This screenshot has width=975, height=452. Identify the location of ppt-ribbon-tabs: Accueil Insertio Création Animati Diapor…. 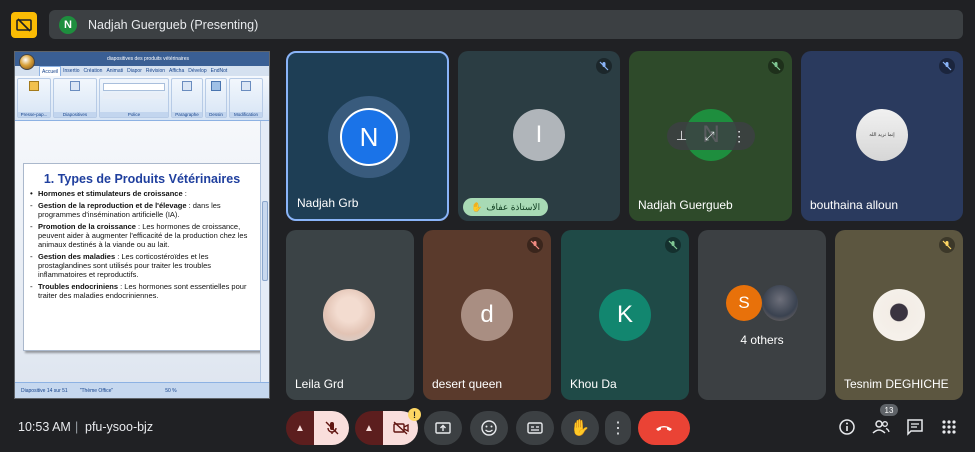
(142, 71).